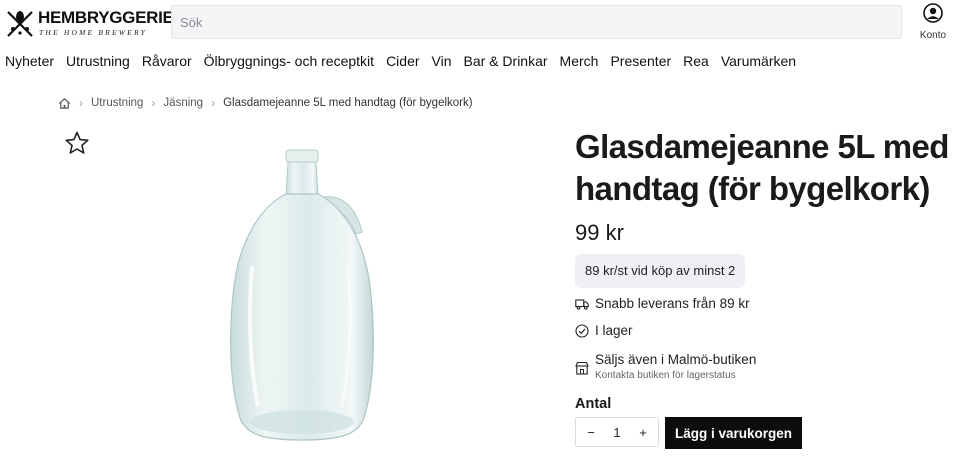 The width and height of the screenshot is (960, 457). I want to click on account-button: Konto, so click(933, 22).